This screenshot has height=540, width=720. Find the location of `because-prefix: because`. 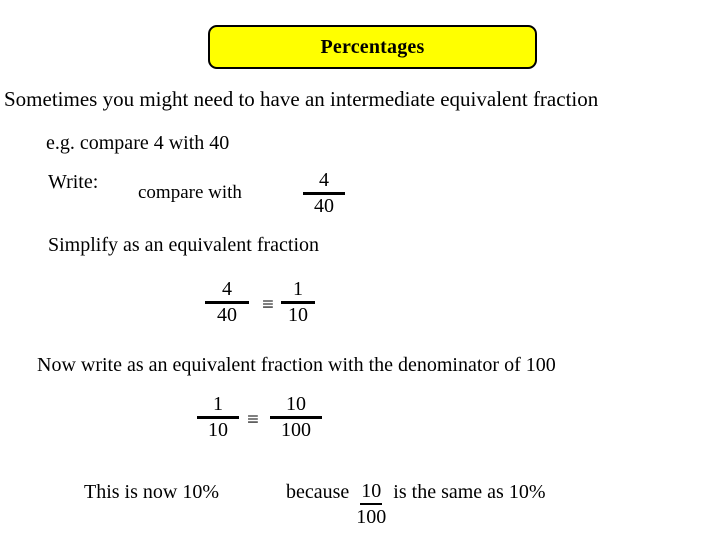

because-prefix: because is located at coordinates (318, 492).